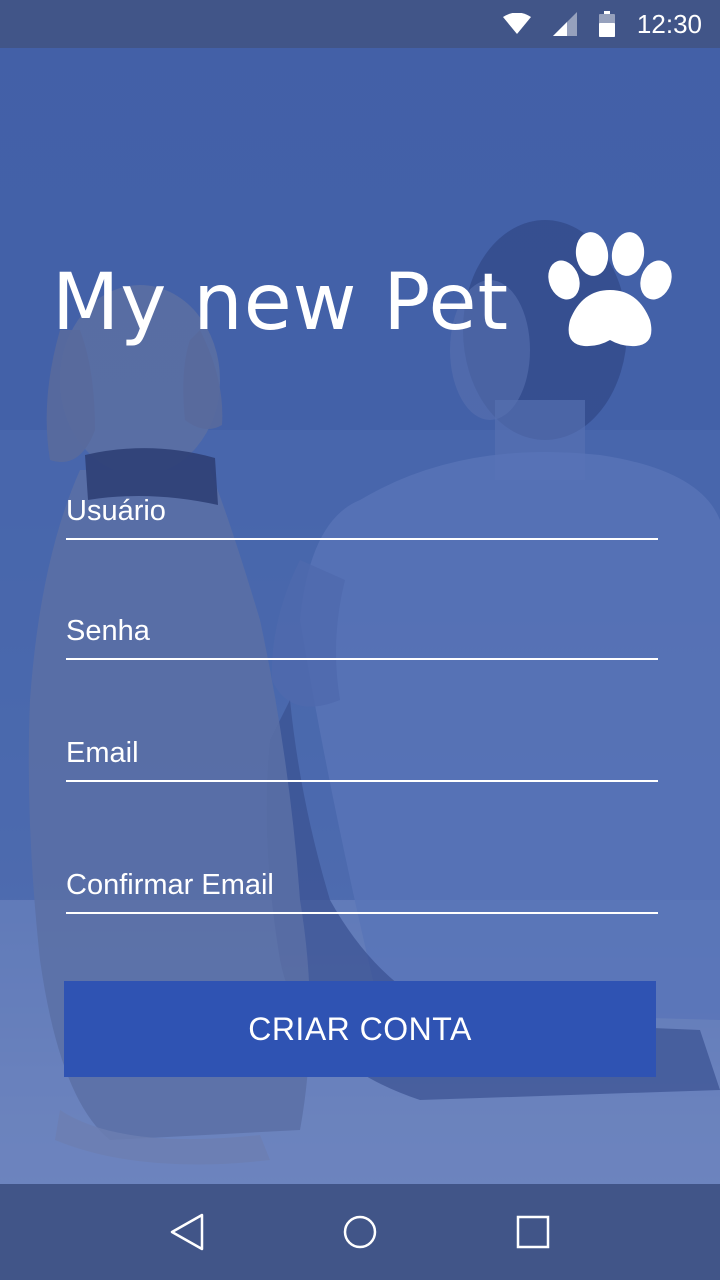 The image size is (720, 1280). Describe the element at coordinates (564, 24) in the screenshot. I see `cell-signal-icon` at that location.